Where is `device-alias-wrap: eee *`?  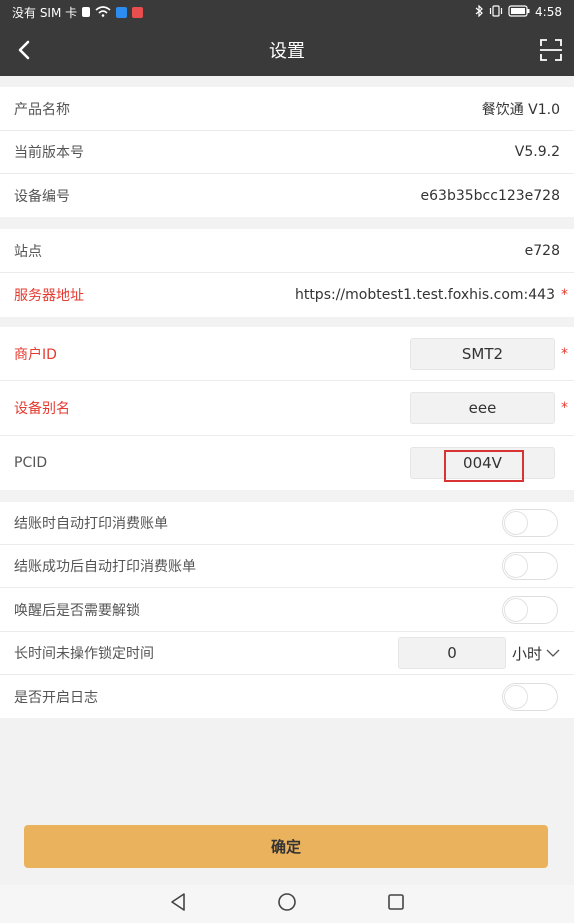
device-alias-wrap: eee * is located at coordinates (489, 408).